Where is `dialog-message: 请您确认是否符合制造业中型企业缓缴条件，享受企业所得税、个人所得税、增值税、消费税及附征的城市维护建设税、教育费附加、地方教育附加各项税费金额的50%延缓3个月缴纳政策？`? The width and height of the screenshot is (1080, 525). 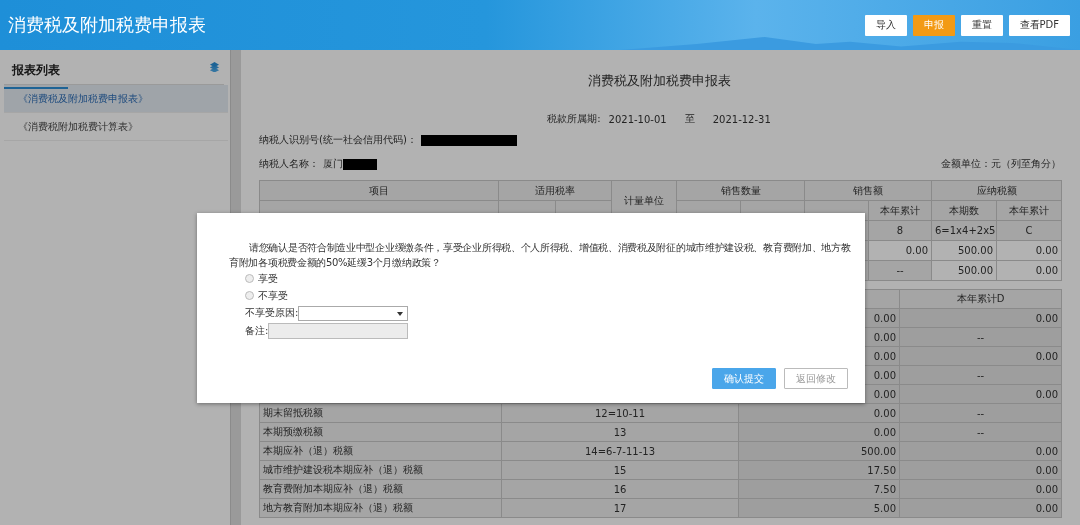
dialog-message: 请您确认是否符合制造业中型企业缓缴条件，享受企业所得税、个人所得税、增值税、消费税及附征的城市维护建设税、教育费附加、地方教育附加各项税费金额的50%延缓3个月缴纳政策？ is located at coordinates (540, 255).